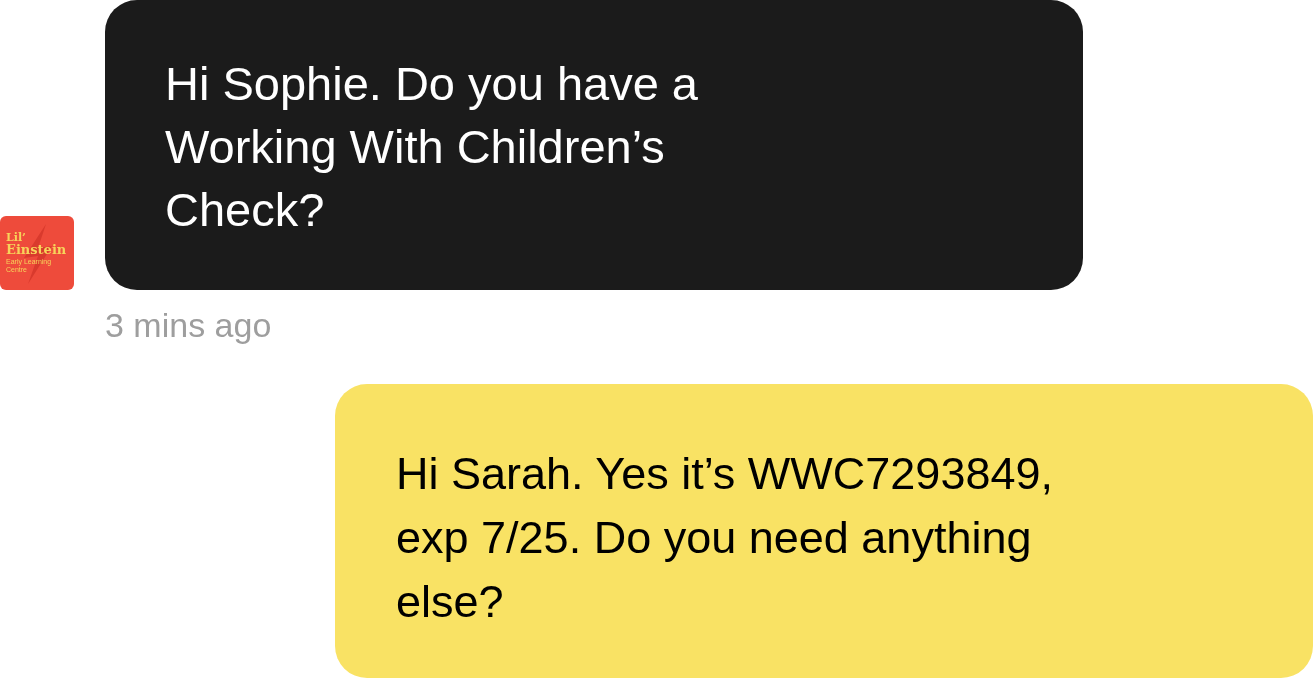 The image size is (1315, 679). What do you see at coordinates (189, 325) in the screenshot?
I see `timestamp: 3 mins ago` at bounding box center [189, 325].